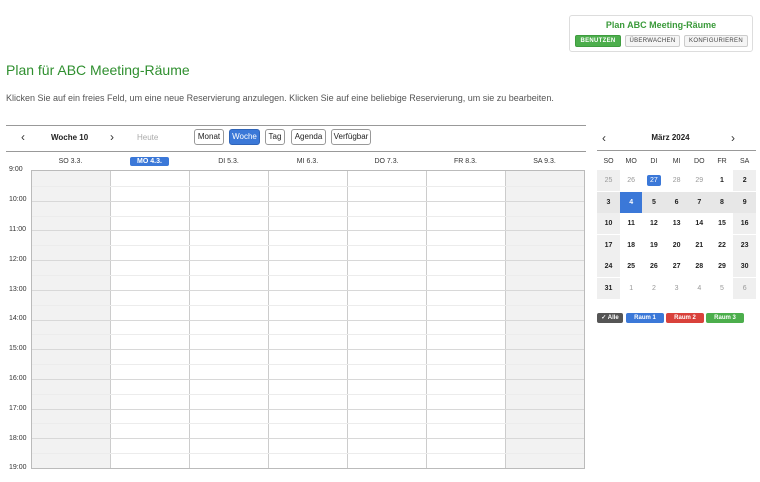 The image size is (760, 482). Describe the element at coordinates (716, 41) in the screenshot. I see `configure-button: KONFIGURIEREN` at that location.